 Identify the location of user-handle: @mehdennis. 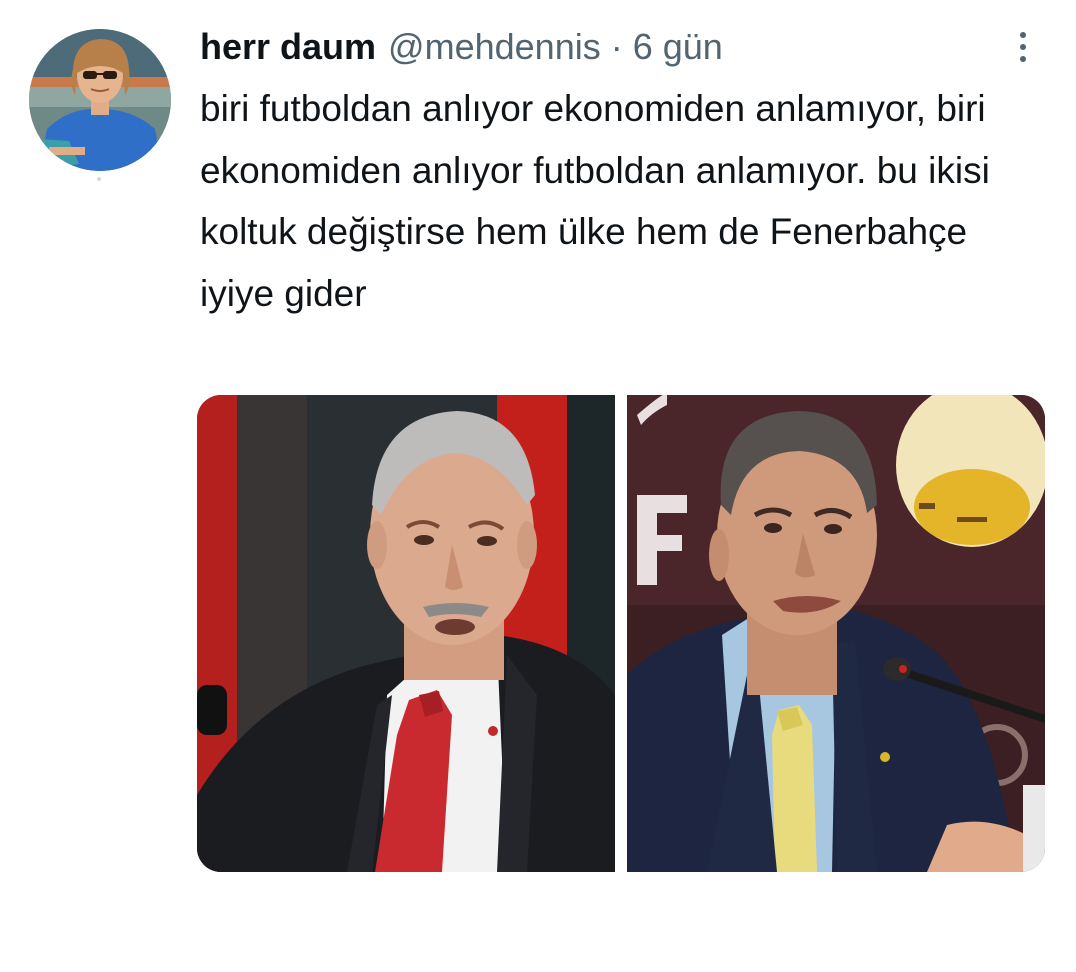
(494, 47).